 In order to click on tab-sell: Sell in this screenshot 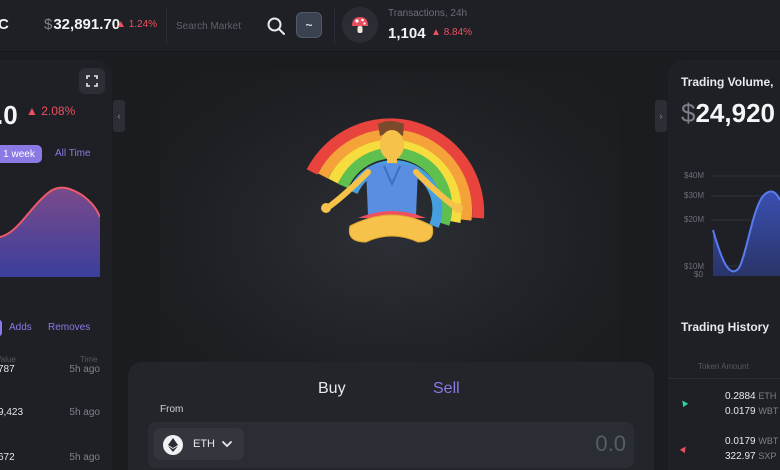, I will do `click(446, 389)`.